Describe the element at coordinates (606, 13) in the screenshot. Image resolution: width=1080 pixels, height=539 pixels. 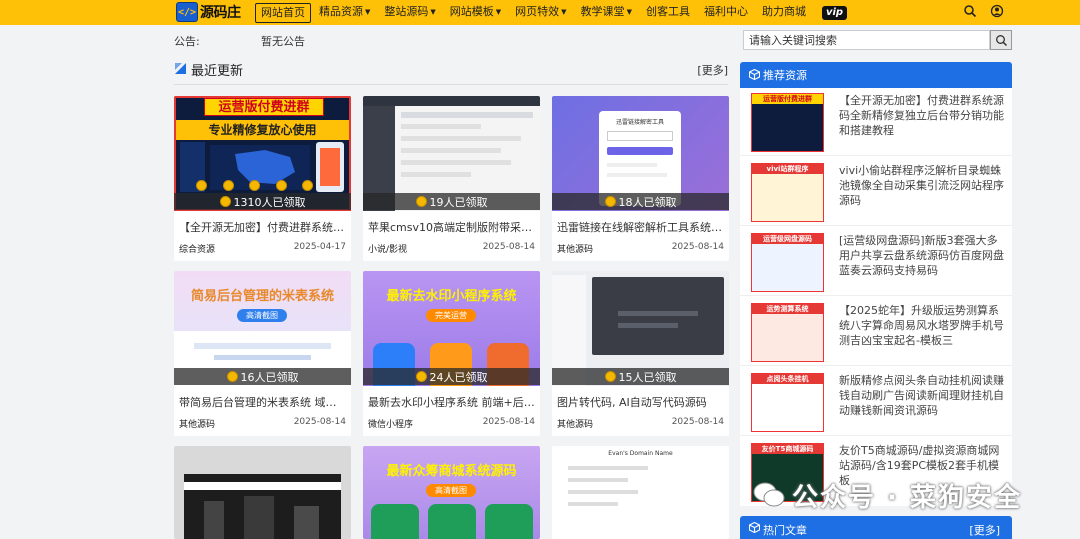
I see `nav-item: 教学课堂 ▼` at that location.